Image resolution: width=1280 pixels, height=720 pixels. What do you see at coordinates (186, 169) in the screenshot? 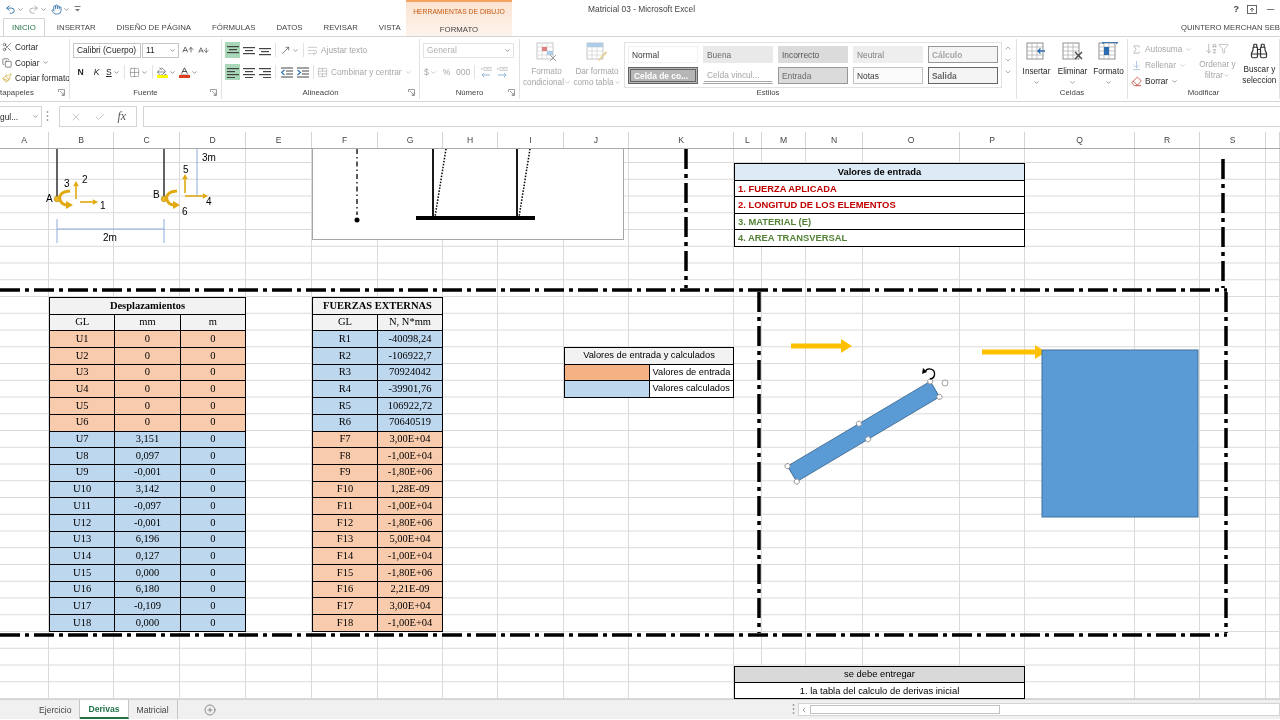
I see `dof-label: 5` at bounding box center [186, 169].